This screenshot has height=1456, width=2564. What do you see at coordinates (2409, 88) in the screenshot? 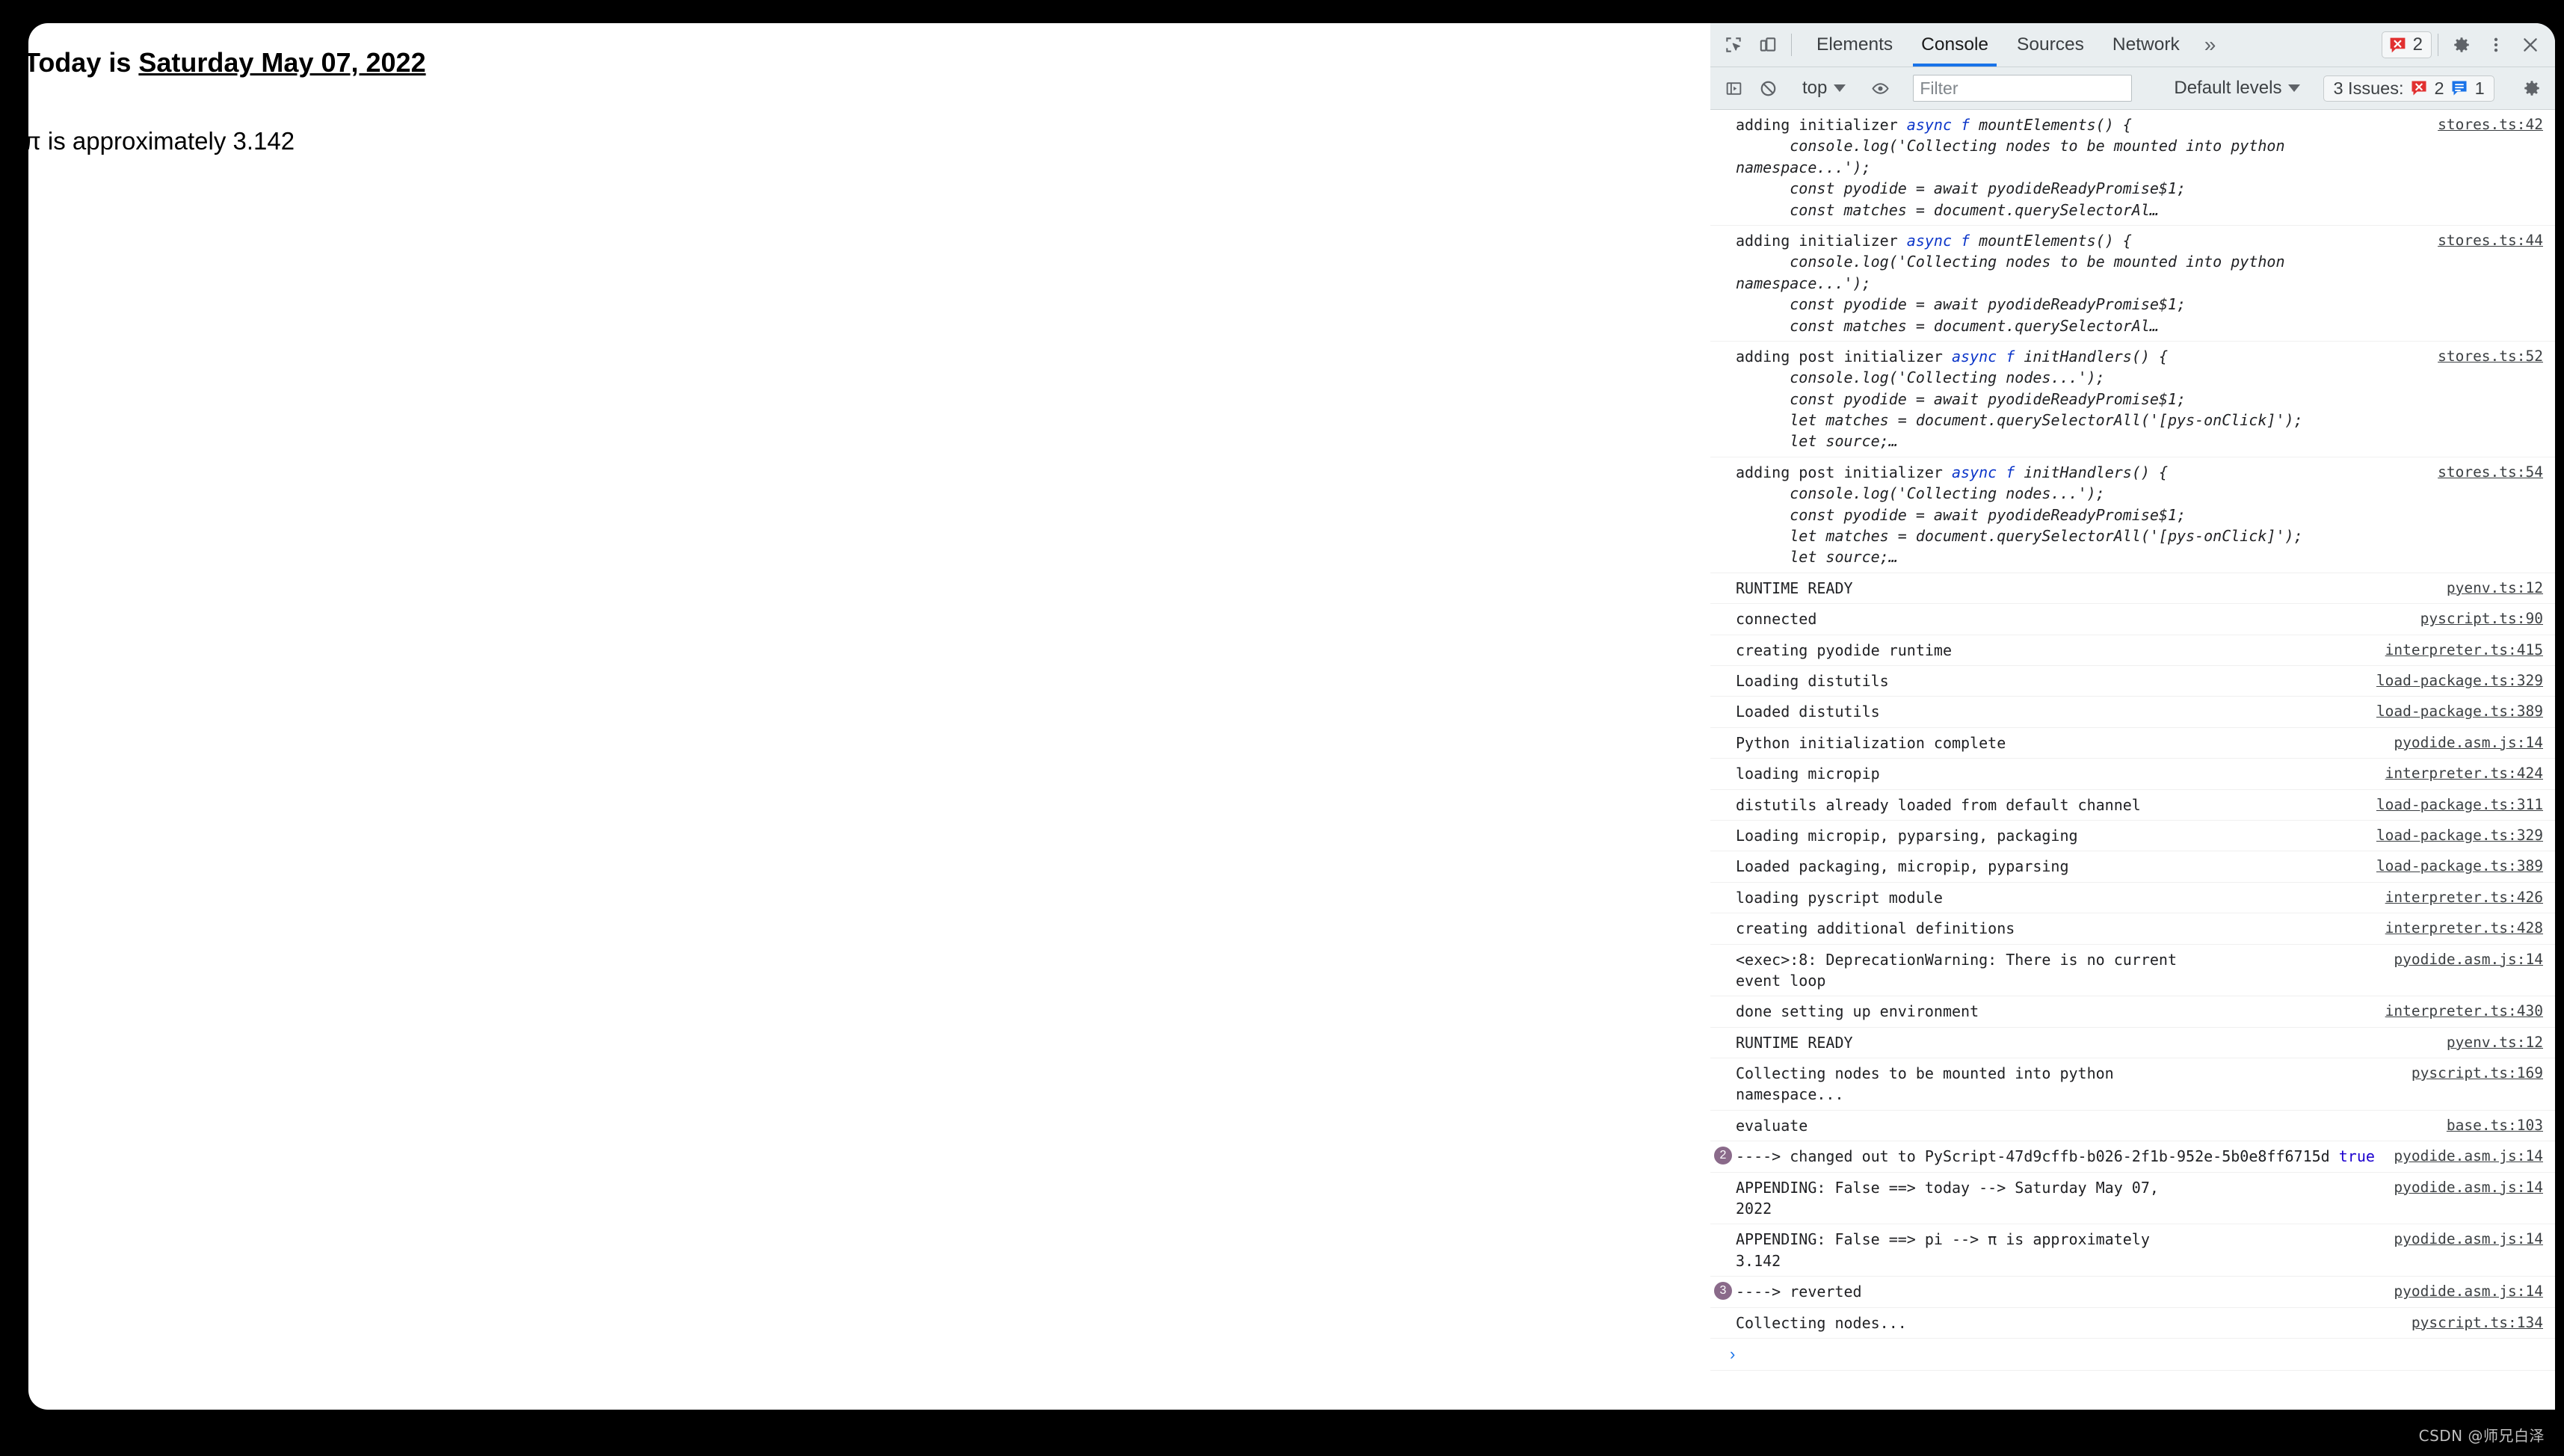
I see `issues-chip: 3 Issues: 2 1` at bounding box center [2409, 88].